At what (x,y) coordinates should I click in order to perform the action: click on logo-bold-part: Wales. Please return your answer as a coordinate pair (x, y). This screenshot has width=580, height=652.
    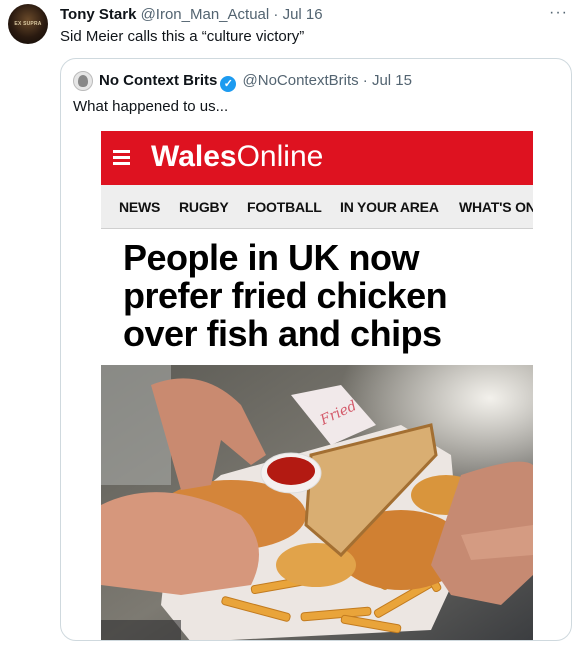
    Looking at the image, I should click on (194, 156).